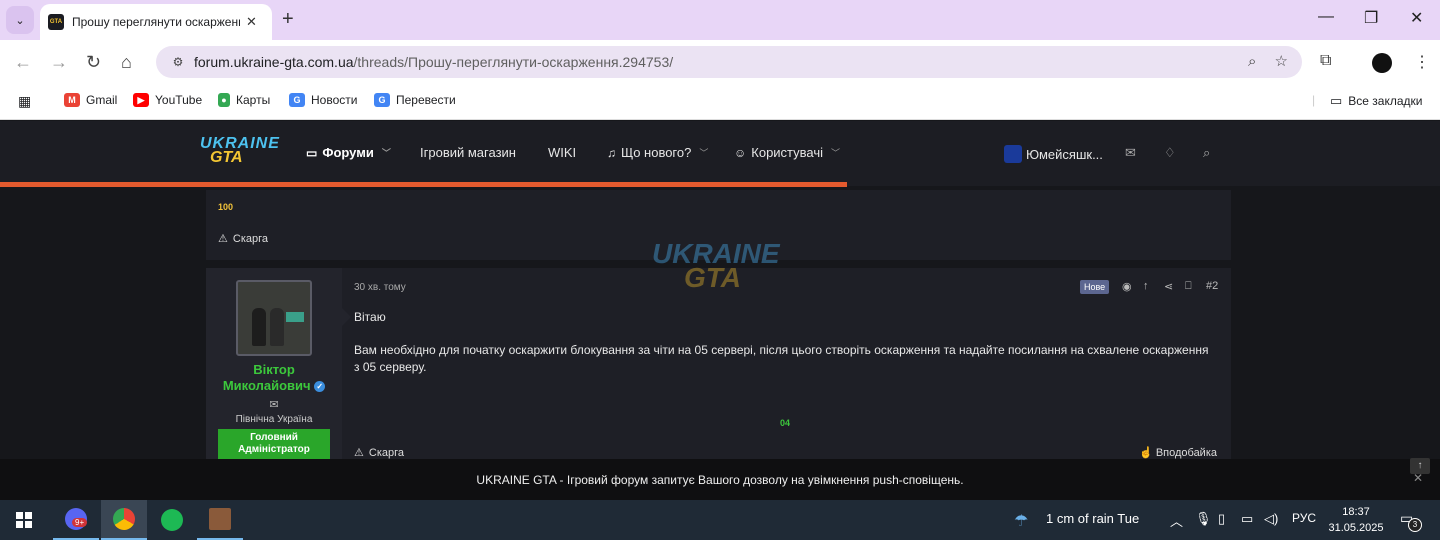  Describe the element at coordinates (93, 62) in the screenshot. I see `reload-icon: ↻` at that location.